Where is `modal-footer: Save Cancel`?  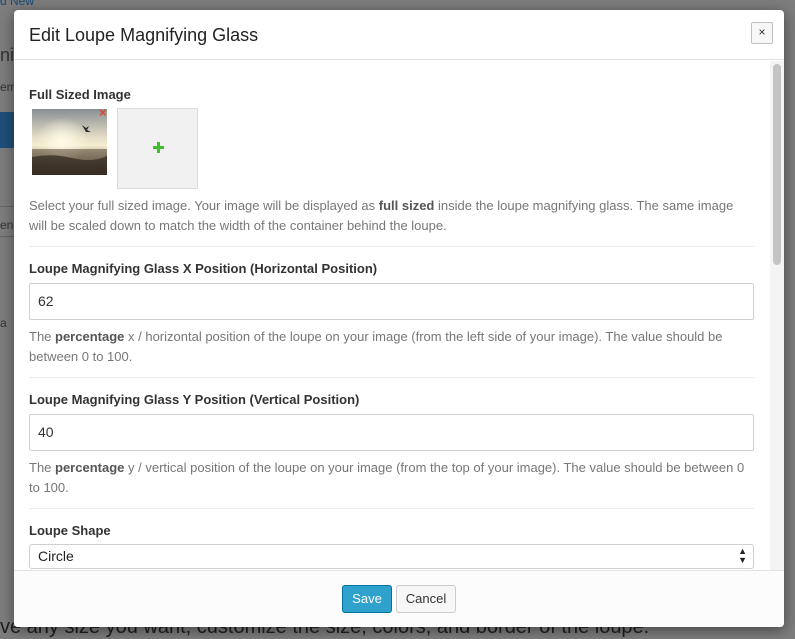 modal-footer: Save Cancel is located at coordinates (399, 598).